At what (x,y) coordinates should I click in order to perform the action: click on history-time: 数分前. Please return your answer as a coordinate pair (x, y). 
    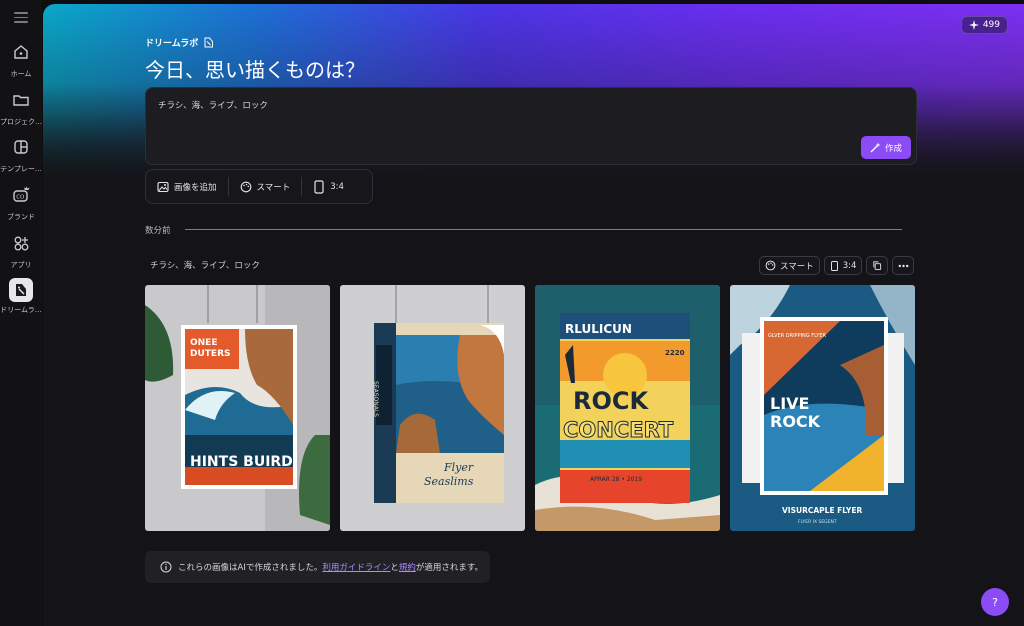
    Looking at the image, I should click on (158, 231).